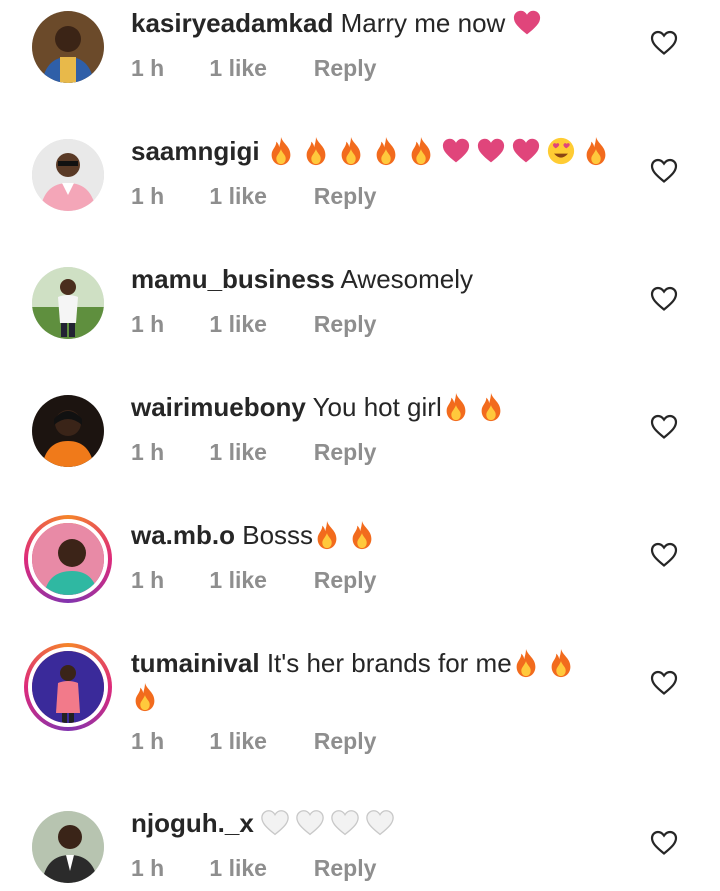 The width and height of the screenshot is (720, 891). I want to click on comment-username: wa.mb.o, so click(183, 535).